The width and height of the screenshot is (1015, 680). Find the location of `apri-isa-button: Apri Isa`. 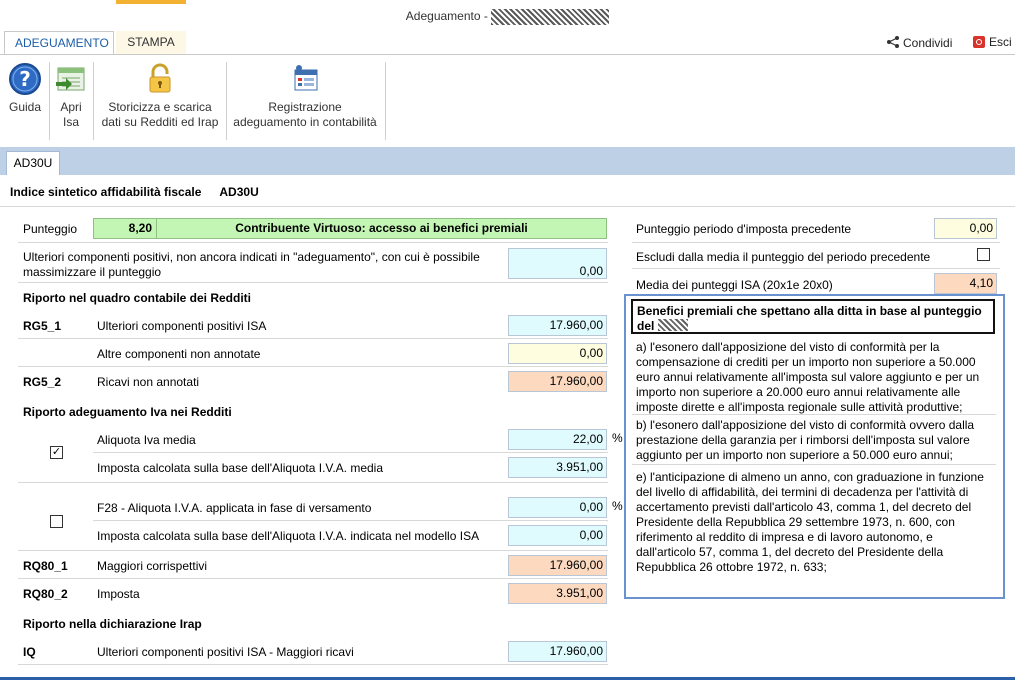

apri-isa-button: Apri Isa is located at coordinates (71, 96).